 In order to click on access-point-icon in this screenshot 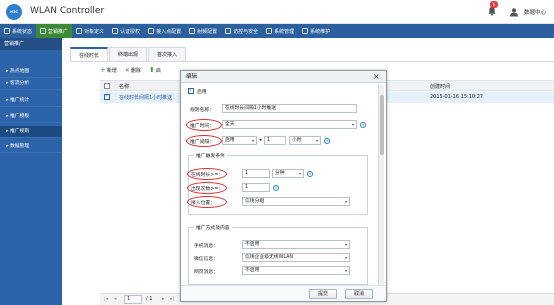, I will do `click(151, 31)`.